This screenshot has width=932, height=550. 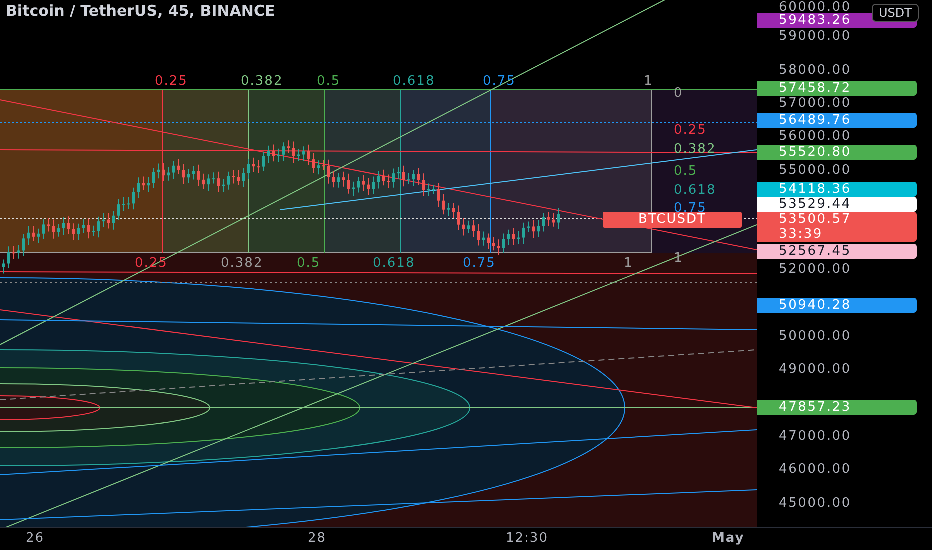 What do you see at coordinates (695, 190) in the screenshot?
I see `fib-level-label: 0.618` at bounding box center [695, 190].